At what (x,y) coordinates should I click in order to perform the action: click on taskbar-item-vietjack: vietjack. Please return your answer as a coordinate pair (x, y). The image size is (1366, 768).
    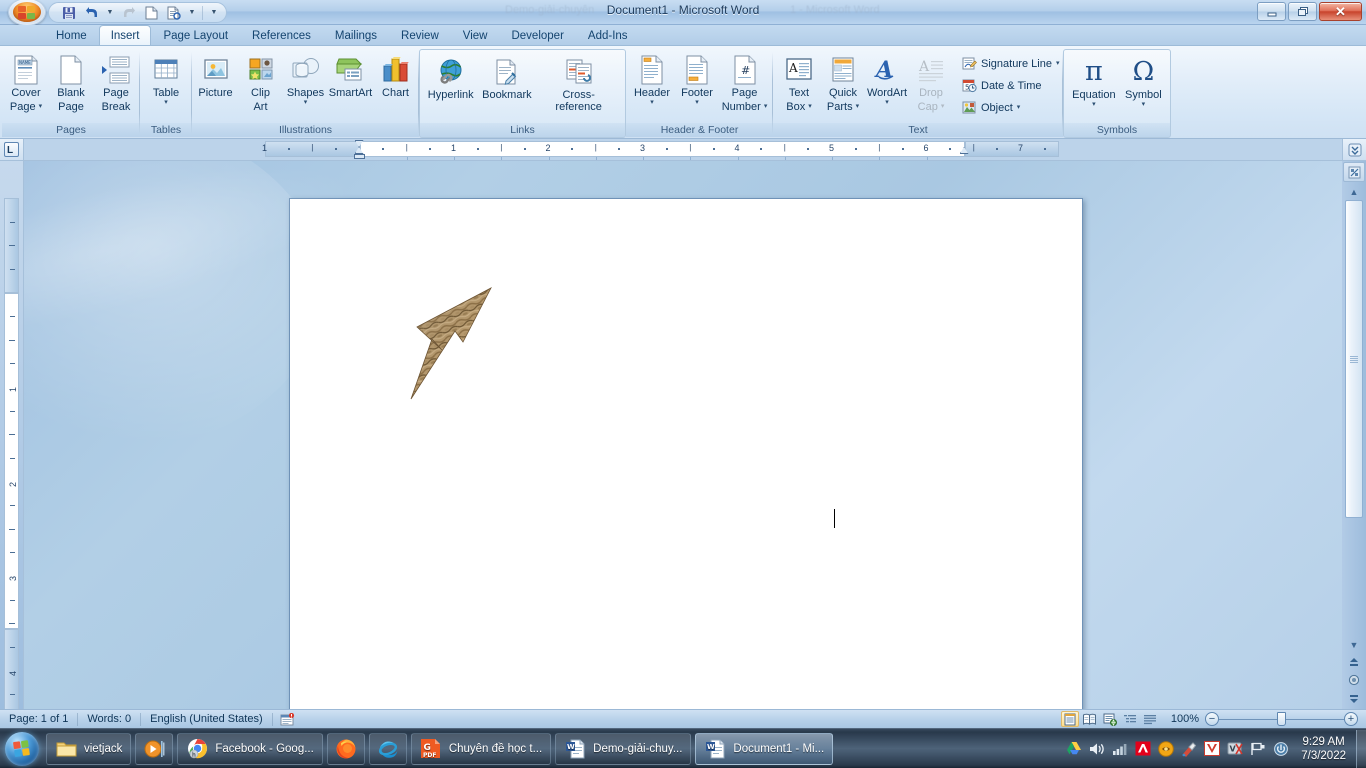
    Looking at the image, I should click on (89, 748).